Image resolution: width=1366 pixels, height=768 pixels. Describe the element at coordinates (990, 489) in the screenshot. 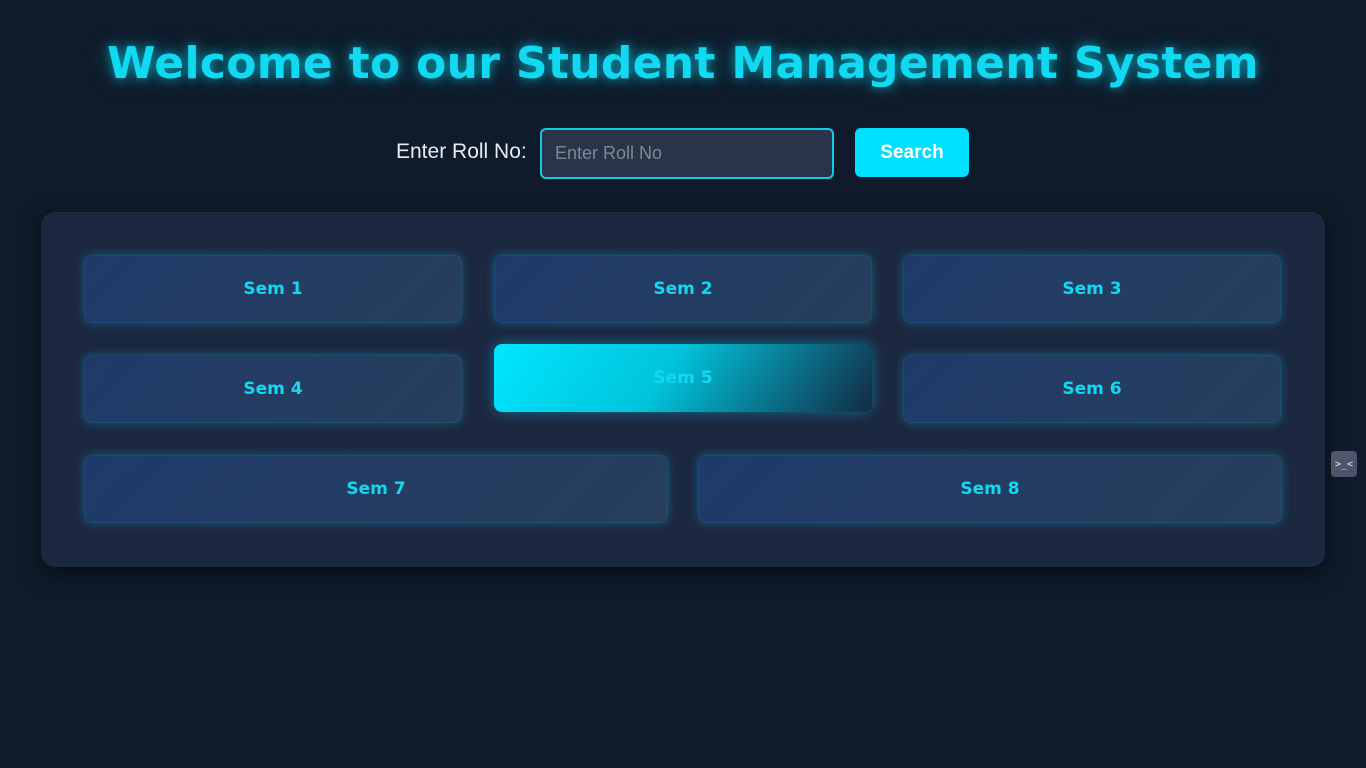

I see `sem-8-button: Sem 8` at that location.